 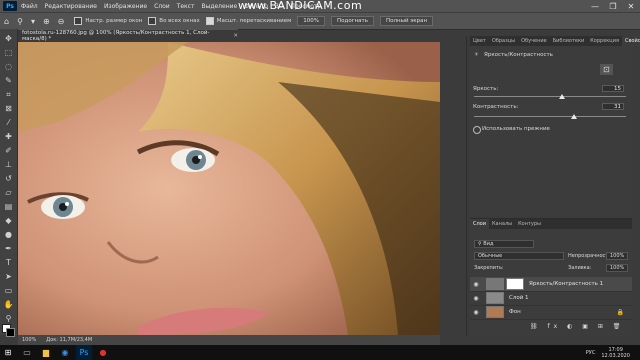 What do you see at coordinates (152, 21) in the screenshot?
I see `all-windows-checkbox` at bounding box center [152, 21].